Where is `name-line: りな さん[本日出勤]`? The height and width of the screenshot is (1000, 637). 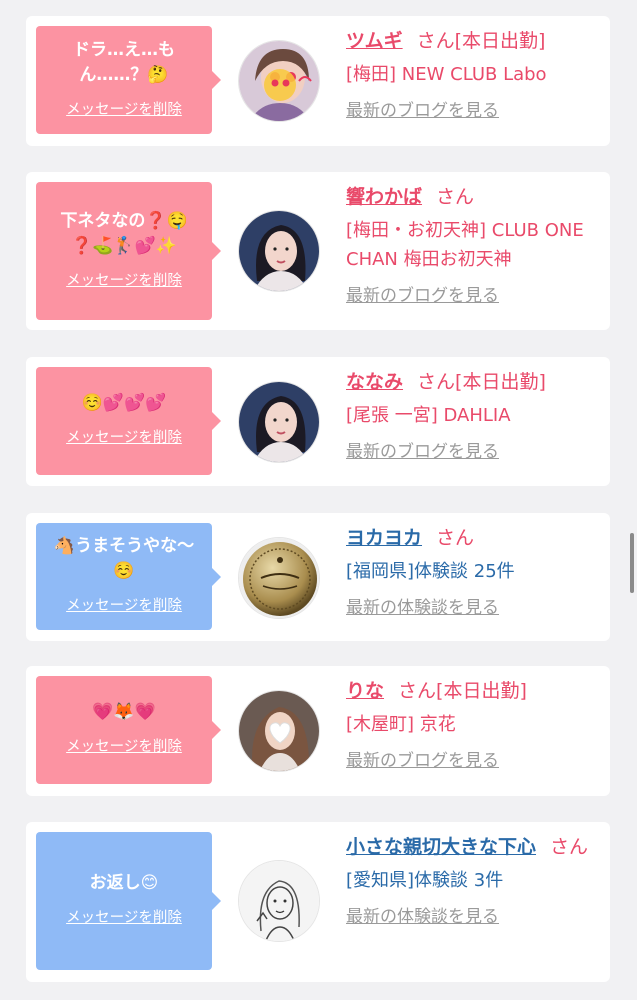
name-line: りな さん[本日出勤] is located at coordinates (475, 691).